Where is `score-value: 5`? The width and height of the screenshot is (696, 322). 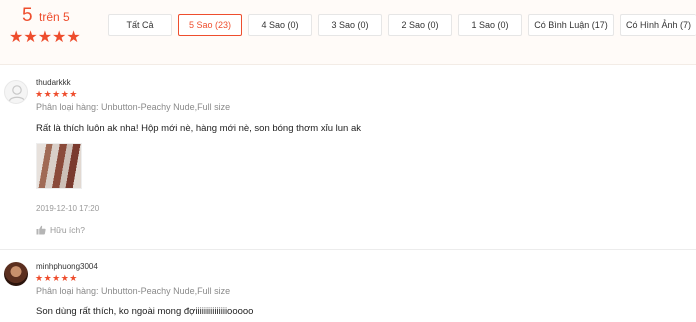 score-value: 5 is located at coordinates (27, 15).